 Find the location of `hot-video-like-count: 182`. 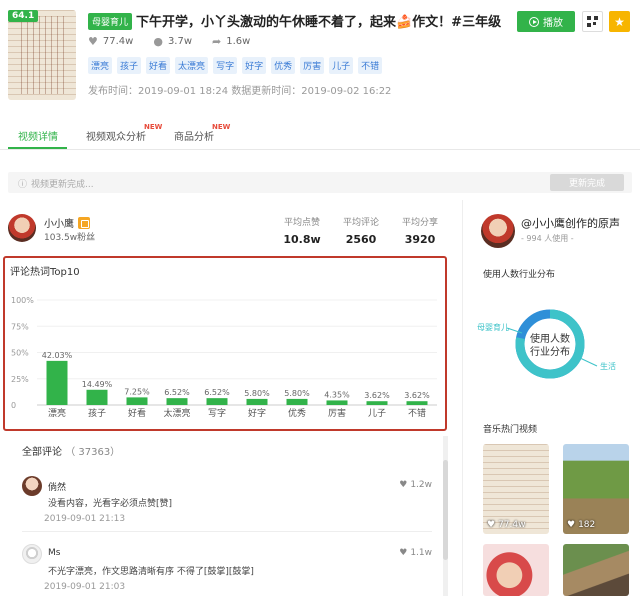

hot-video-like-count: 182 is located at coordinates (587, 525).